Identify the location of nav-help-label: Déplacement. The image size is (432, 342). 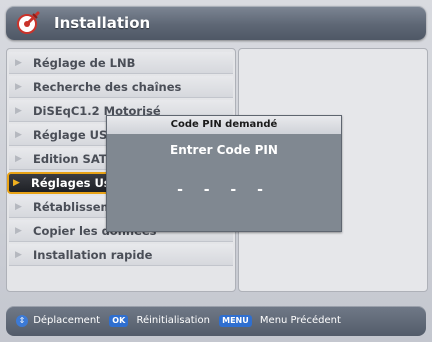
(67, 320).